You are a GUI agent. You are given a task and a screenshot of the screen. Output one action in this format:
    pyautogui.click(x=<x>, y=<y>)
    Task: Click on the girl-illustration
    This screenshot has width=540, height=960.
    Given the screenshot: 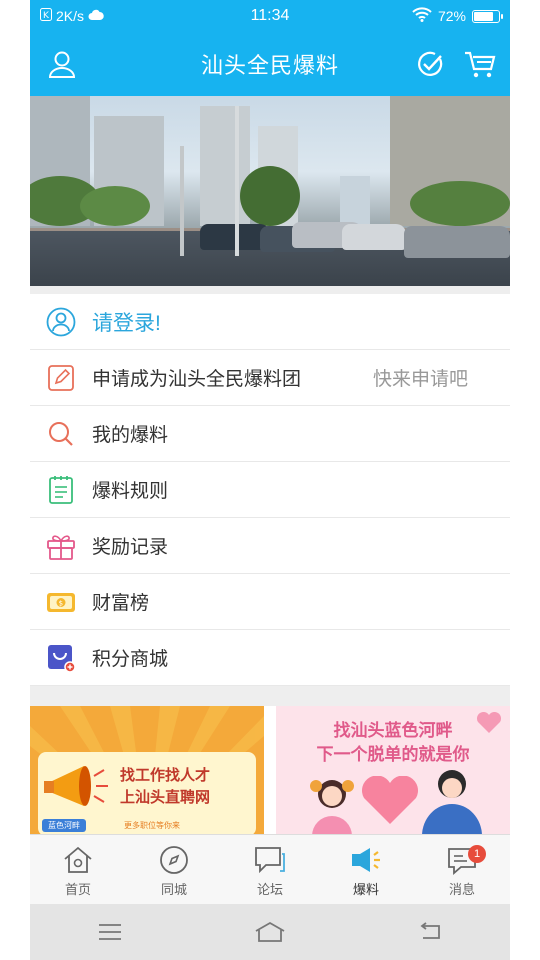 What is the action you would take?
    pyautogui.click(x=332, y=804)
    